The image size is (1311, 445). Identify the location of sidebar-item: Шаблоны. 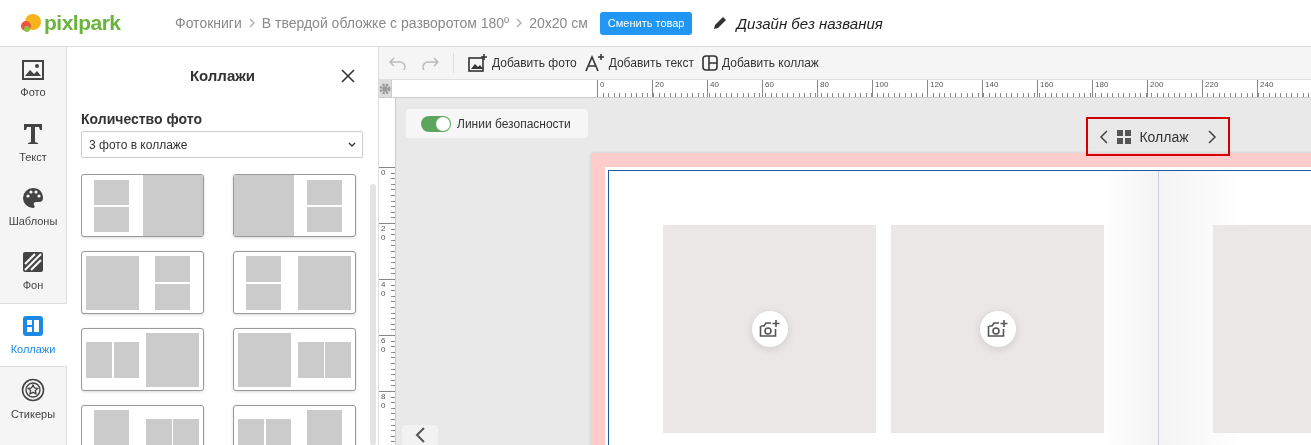
(33, 207).